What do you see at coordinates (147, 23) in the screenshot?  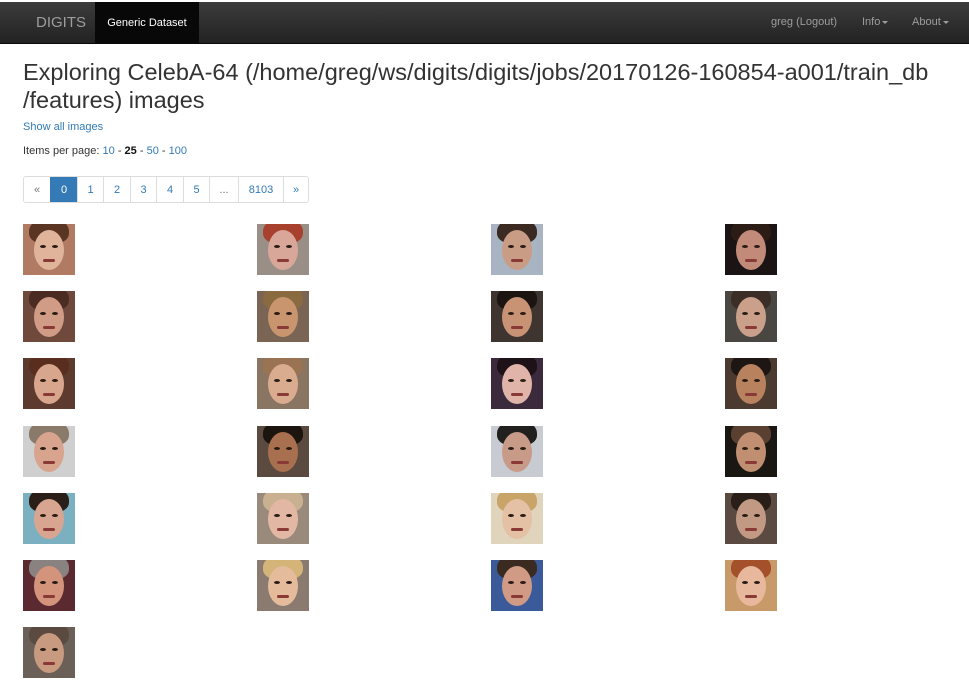 I see `nav-tab-generic-dataset: Generic Dataset` at bounding box center [147, 23].